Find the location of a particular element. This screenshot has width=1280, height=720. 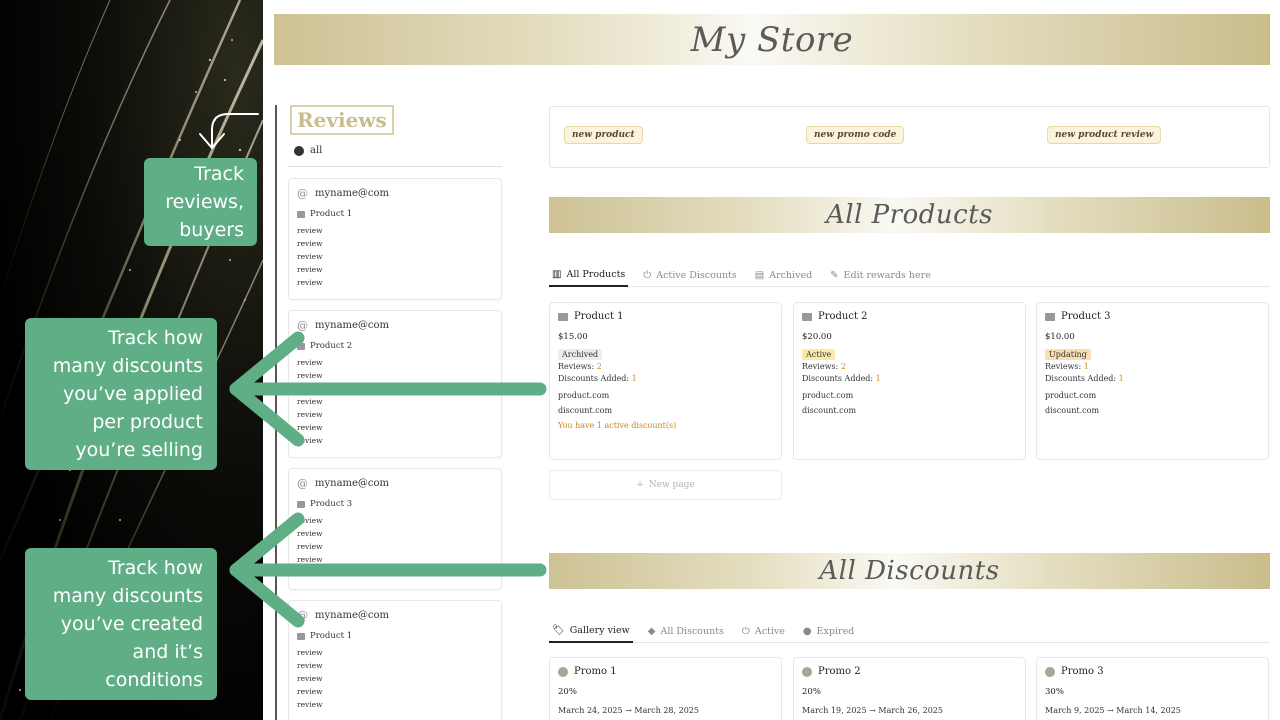

product-price: $20.00 is located at coordinates (817, 337).